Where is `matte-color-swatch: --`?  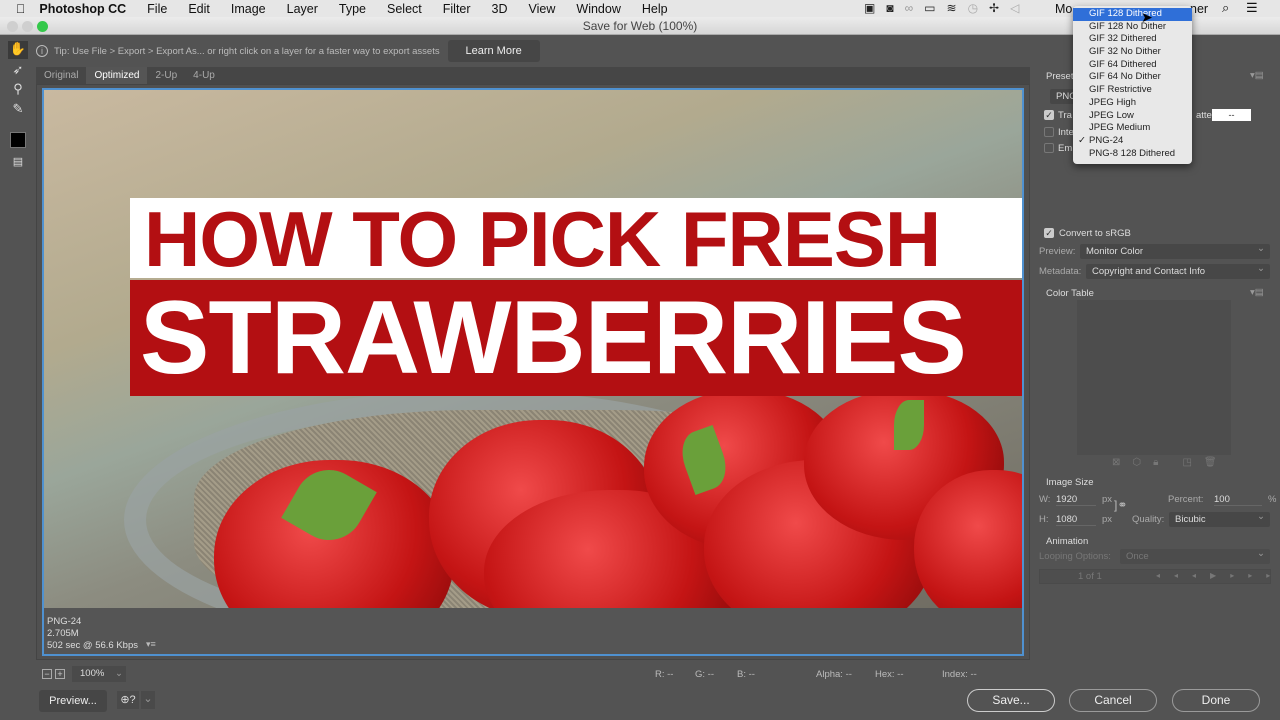
matte-color-swatch: -- is located at coordinates (1231, 115).